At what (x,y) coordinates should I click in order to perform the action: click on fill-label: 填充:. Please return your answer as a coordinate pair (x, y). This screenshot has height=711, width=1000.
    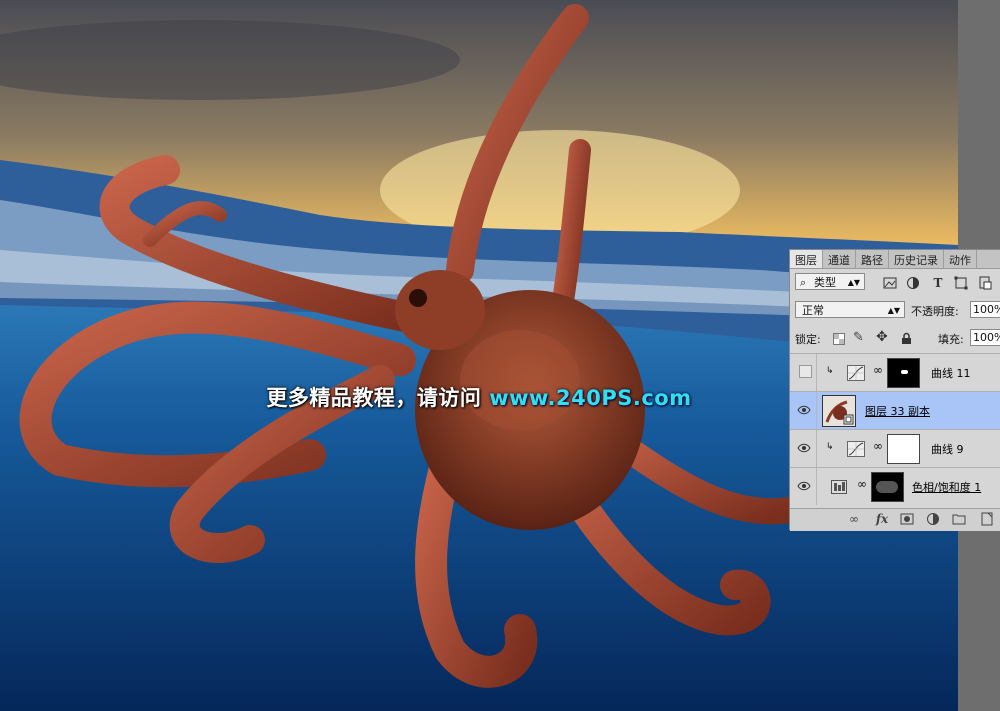
    Looking at the image, I should click on (951, 339).